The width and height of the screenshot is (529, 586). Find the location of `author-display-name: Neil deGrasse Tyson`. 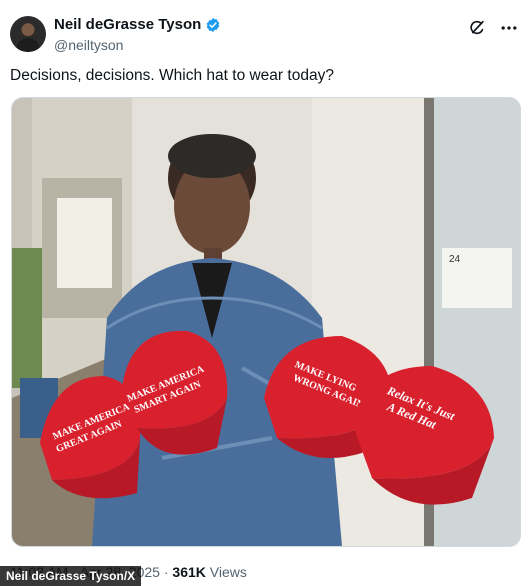

author-display-name: Neil deGrasse Tyson is located at coordinates (127, 25).